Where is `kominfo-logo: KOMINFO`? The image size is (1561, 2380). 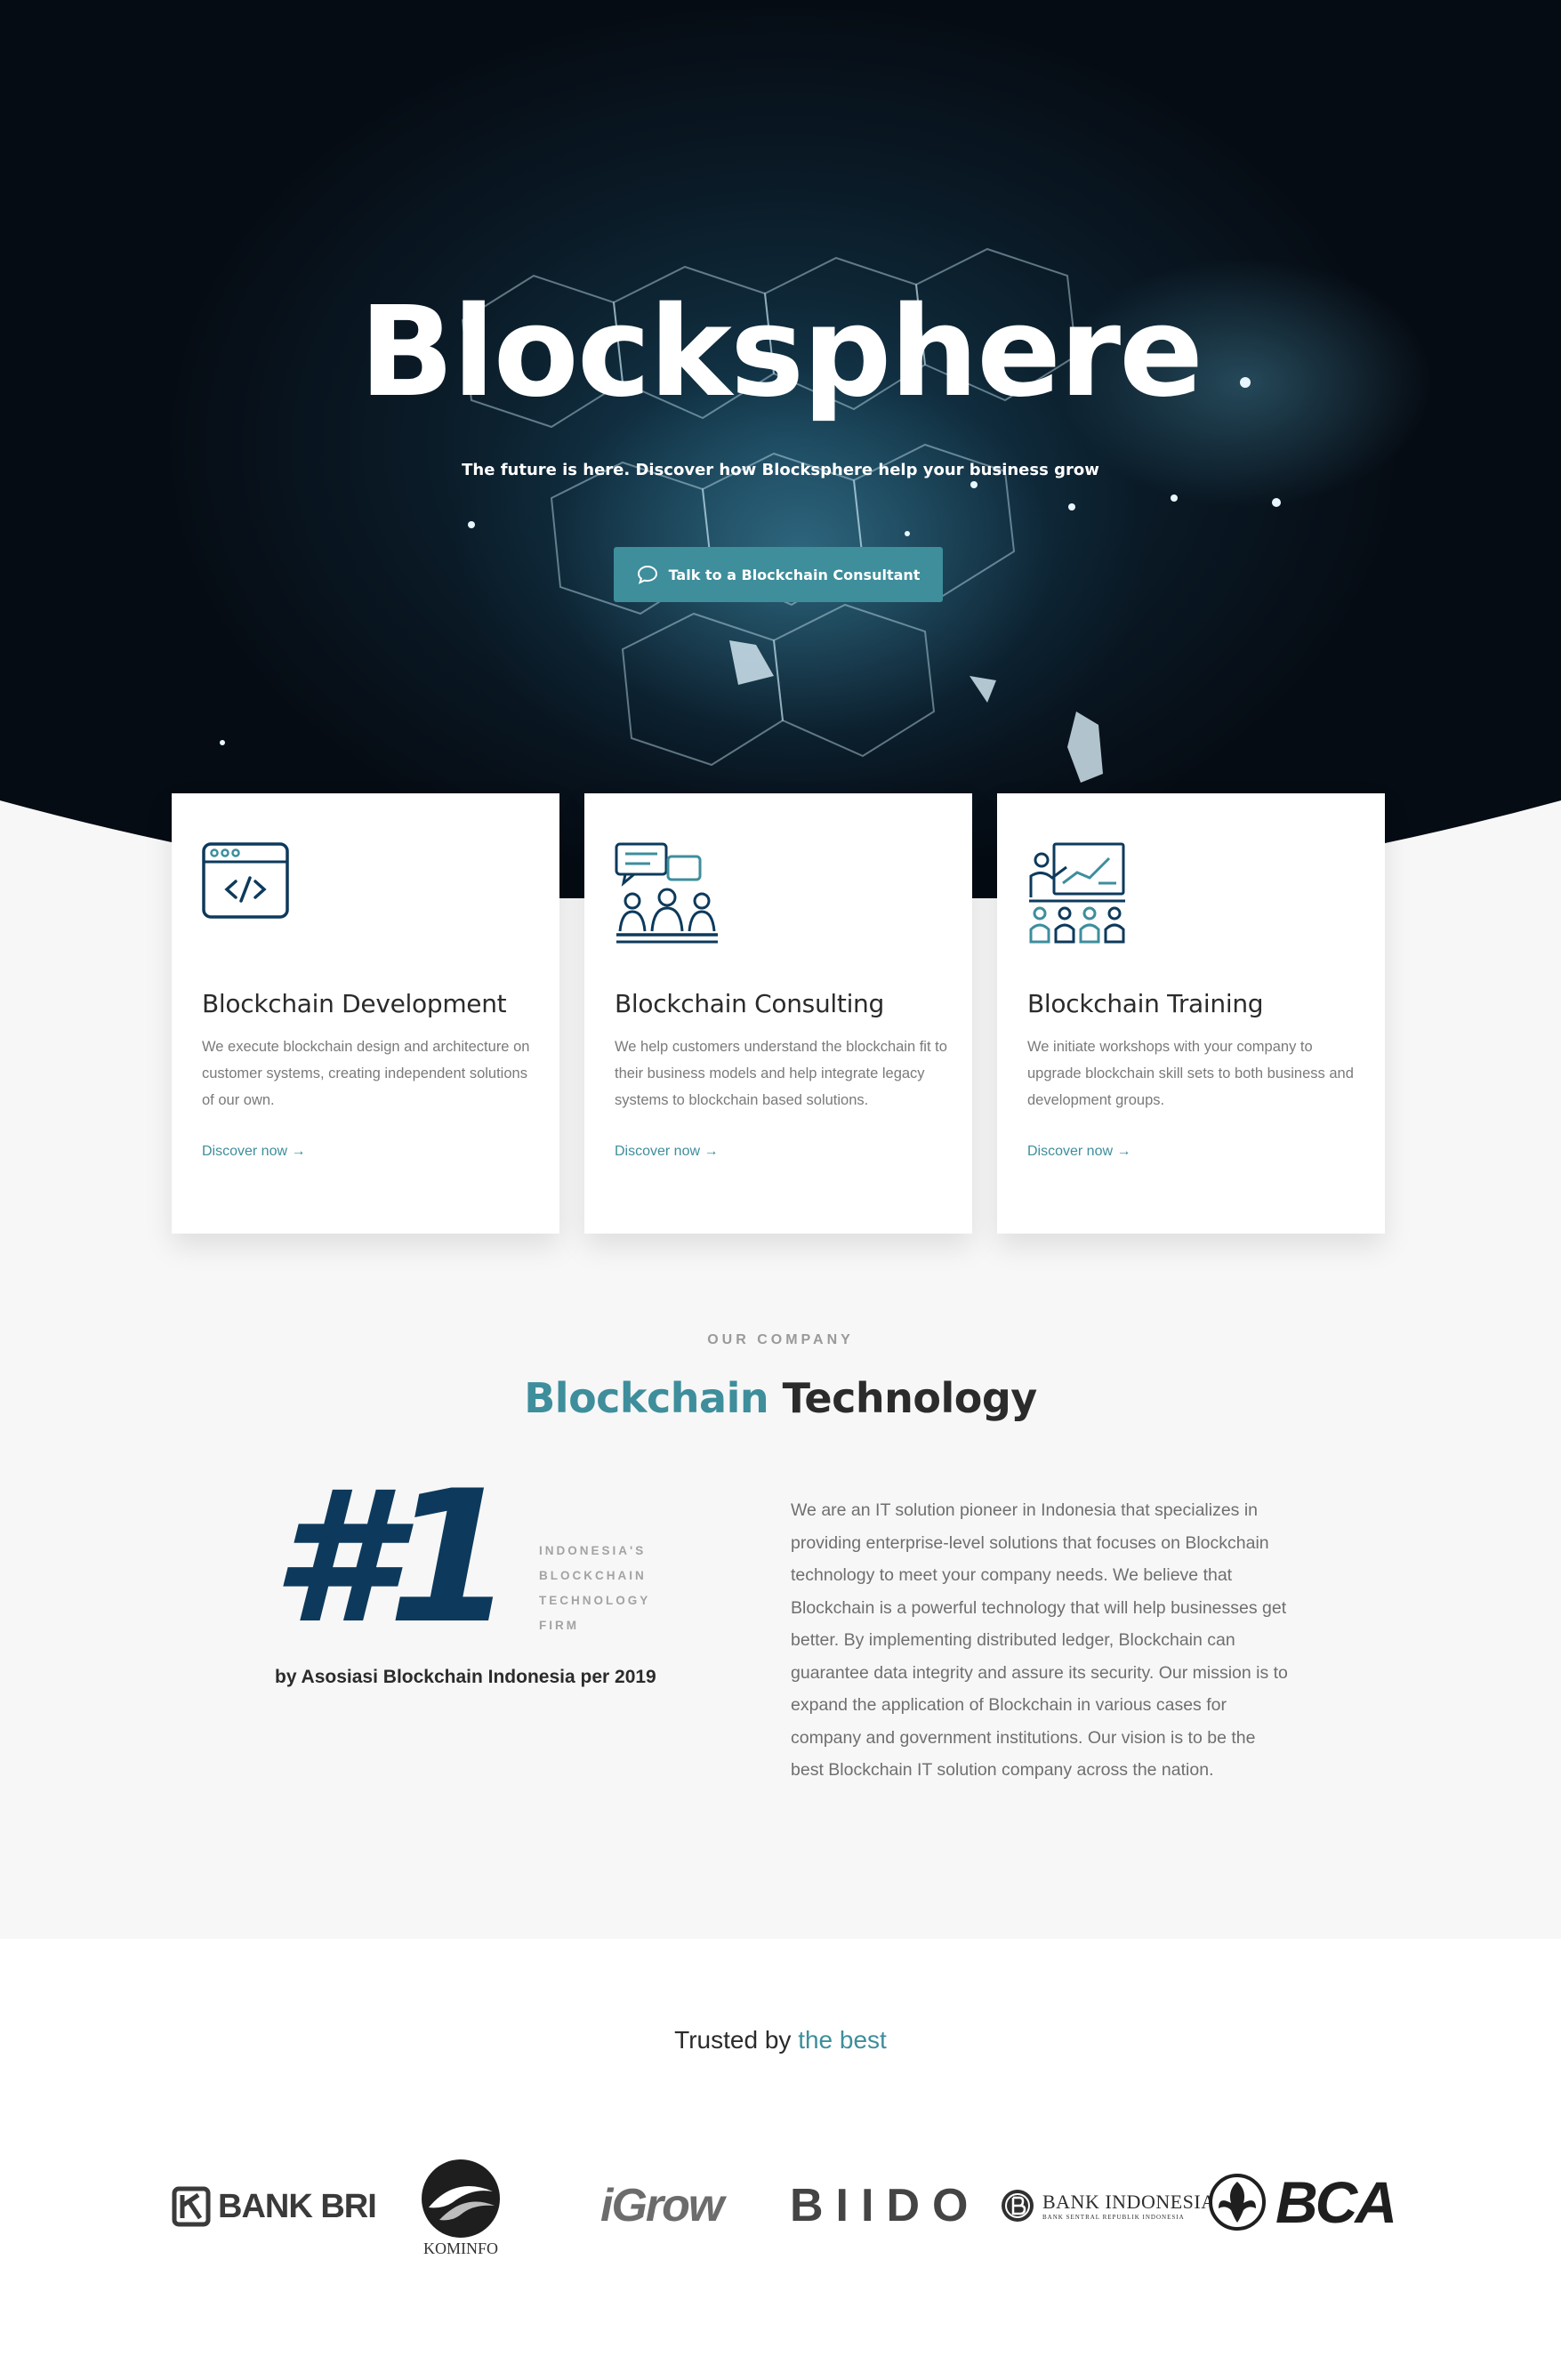
kominfo-logo: KOMINFO is located at coordinates (461, 2208).